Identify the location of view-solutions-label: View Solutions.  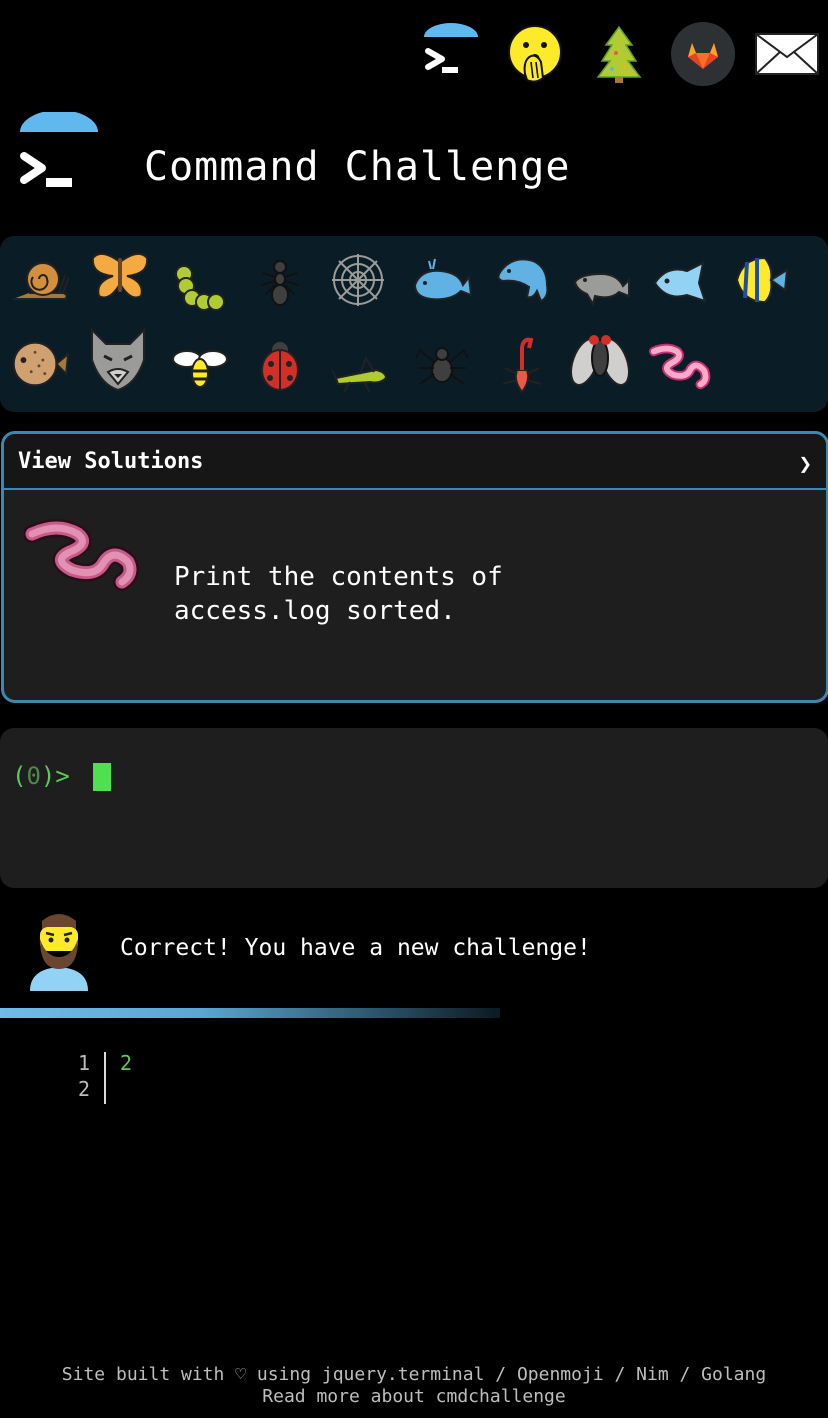
(111, 461).